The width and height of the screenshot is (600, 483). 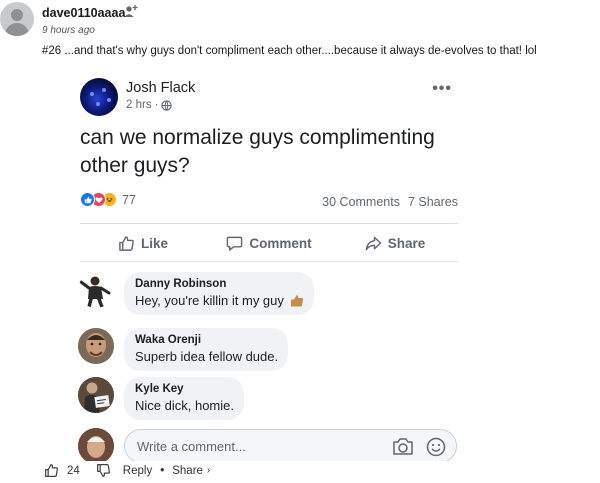 What do you see at coordinates (432, 202) in the screenshot?
I see `fb-shares-count: 7 Shares` at bounding box center [432, 202].